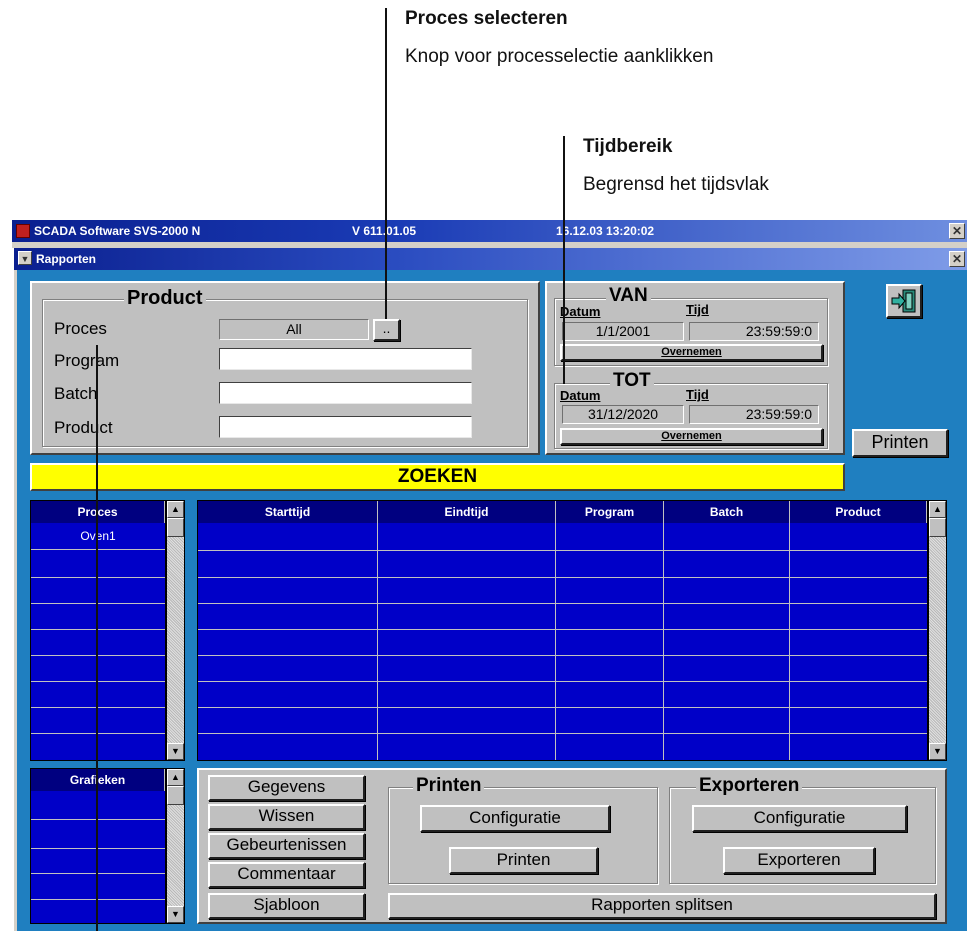  What do you see at coordinates (610, 512) in the screenshot?
I see `col-program: Program` at bounding box center [610, 512].